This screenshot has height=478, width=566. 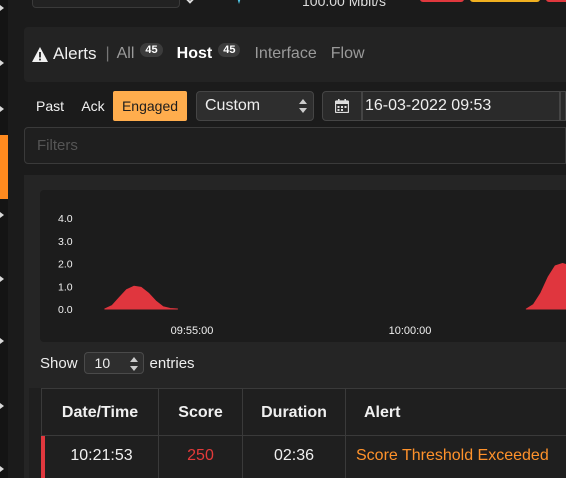 I want to click on page-length-control: Show 10 entries, so click(x=117, y=363).